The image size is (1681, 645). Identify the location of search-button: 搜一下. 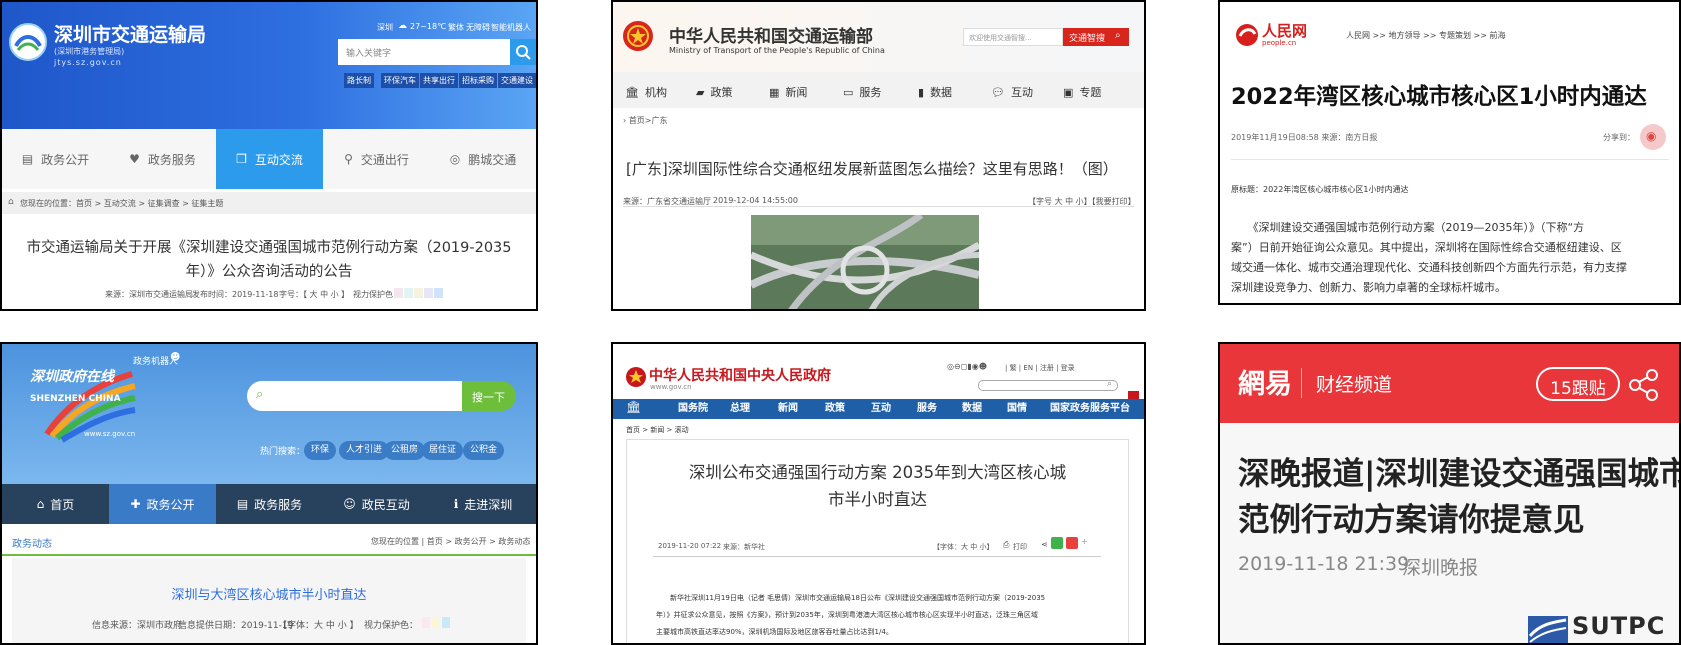
(489, 396).